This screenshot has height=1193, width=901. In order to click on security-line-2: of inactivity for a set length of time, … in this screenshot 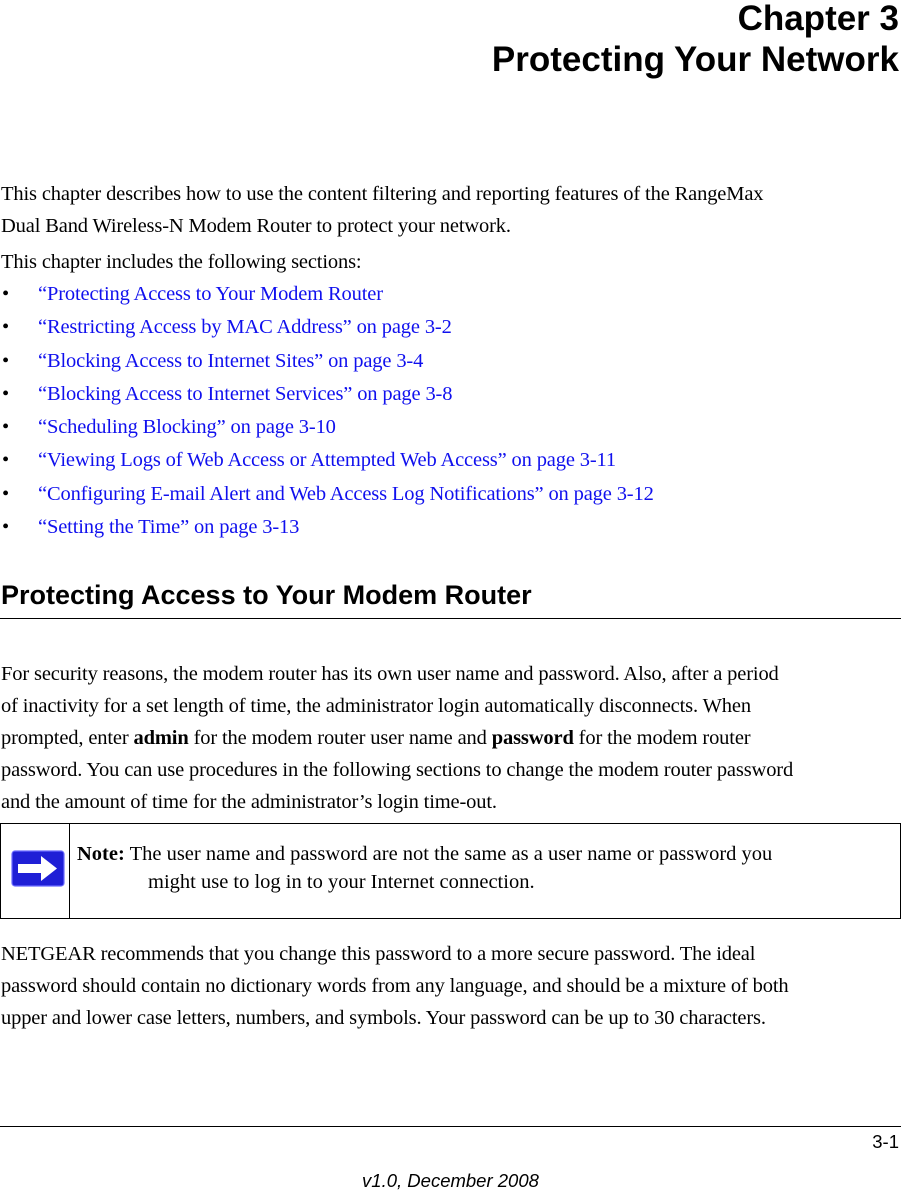, I will do `click(376, 706)`.